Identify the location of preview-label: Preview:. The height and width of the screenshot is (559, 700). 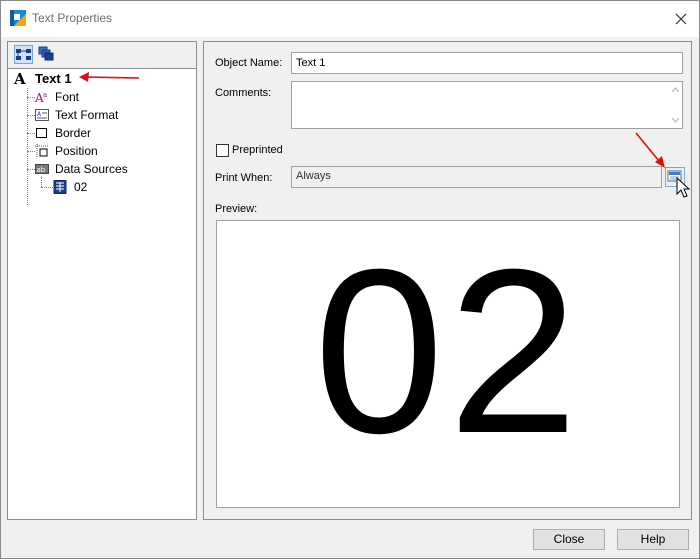
(236, 209).